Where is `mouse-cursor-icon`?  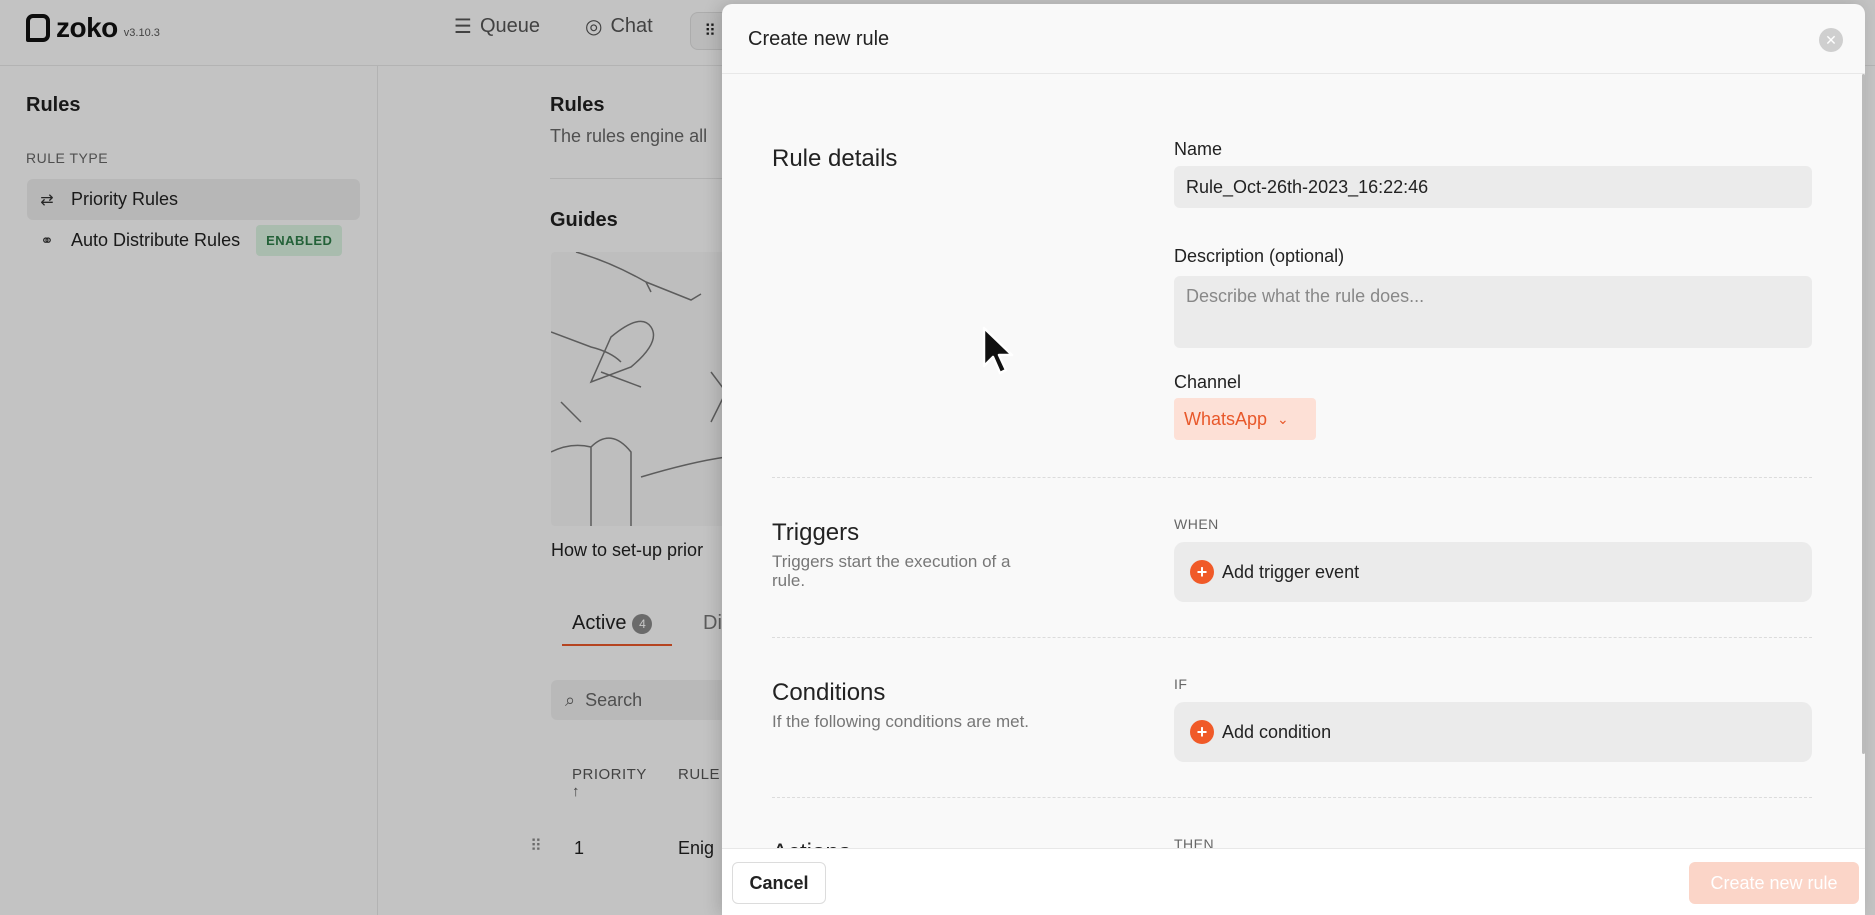 mouse-cursor-icon is located at coordinates (998, 350).